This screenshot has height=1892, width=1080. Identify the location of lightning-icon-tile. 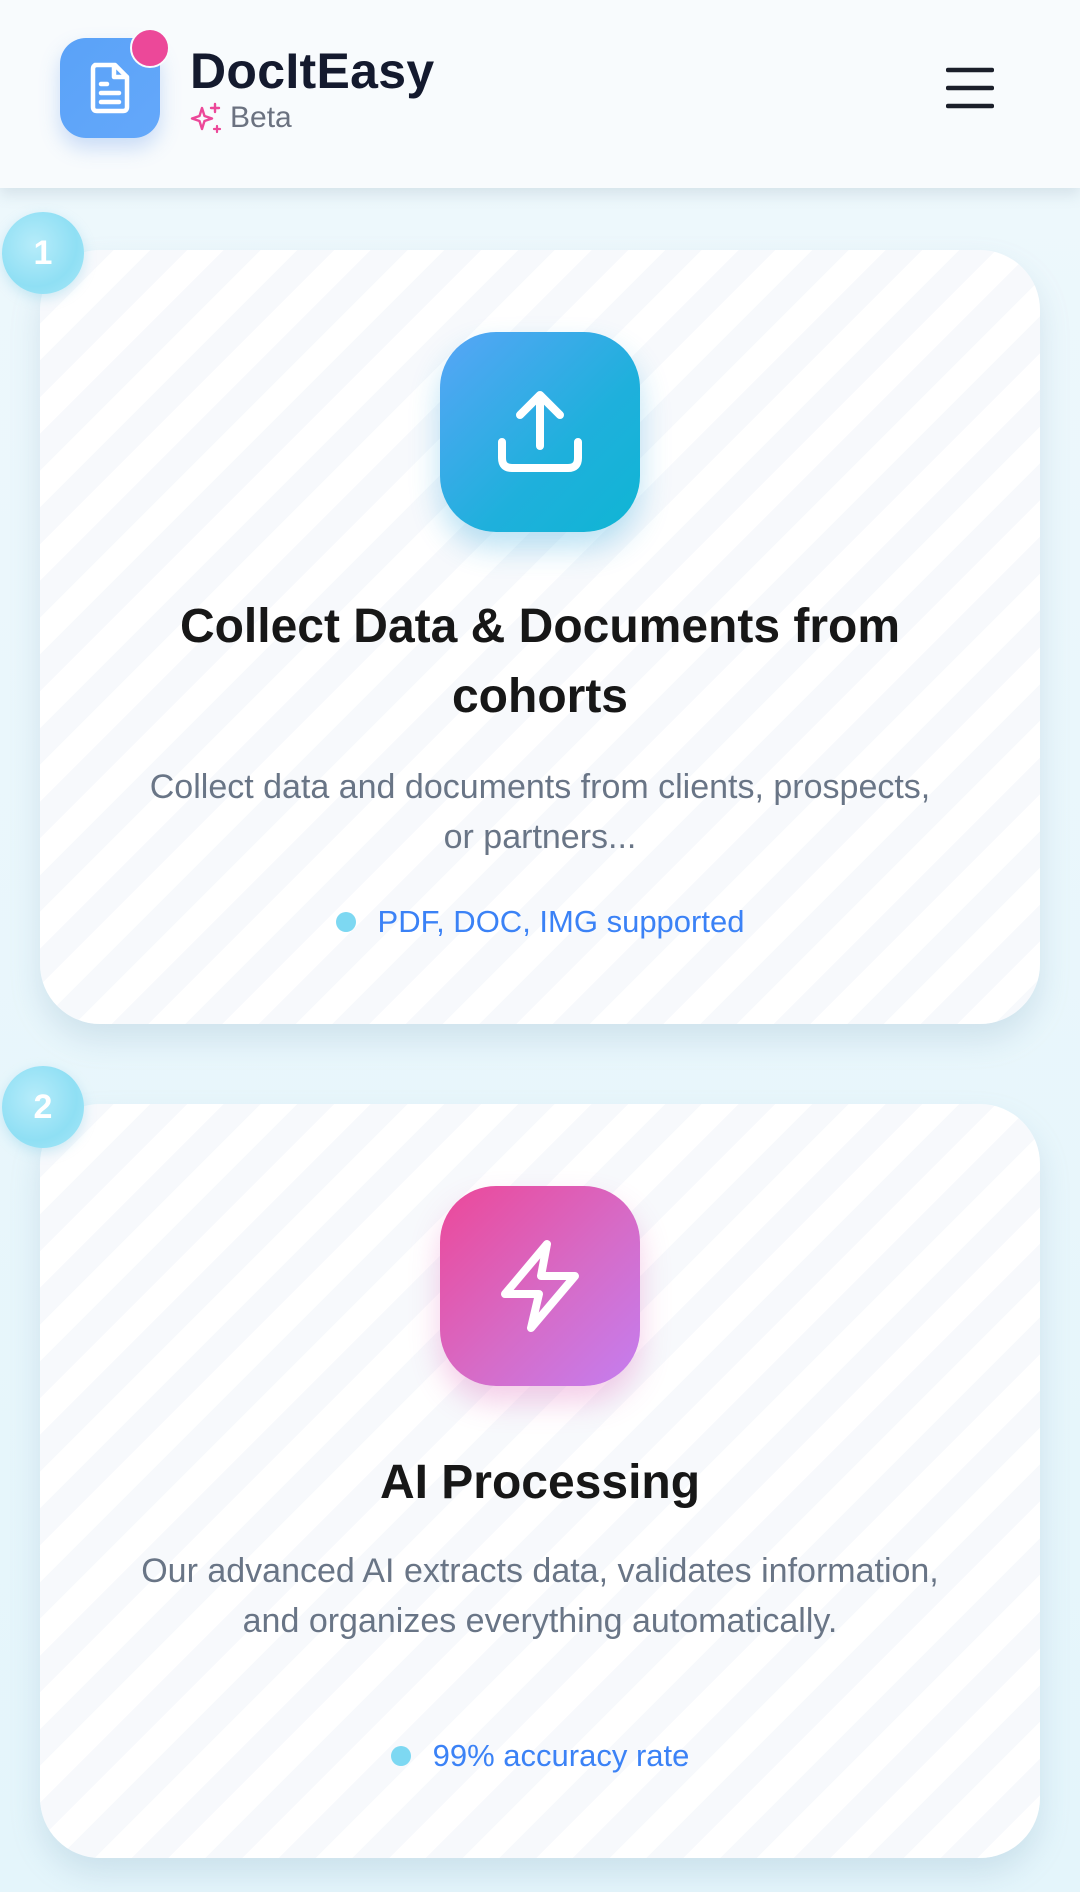
(540, 1286).